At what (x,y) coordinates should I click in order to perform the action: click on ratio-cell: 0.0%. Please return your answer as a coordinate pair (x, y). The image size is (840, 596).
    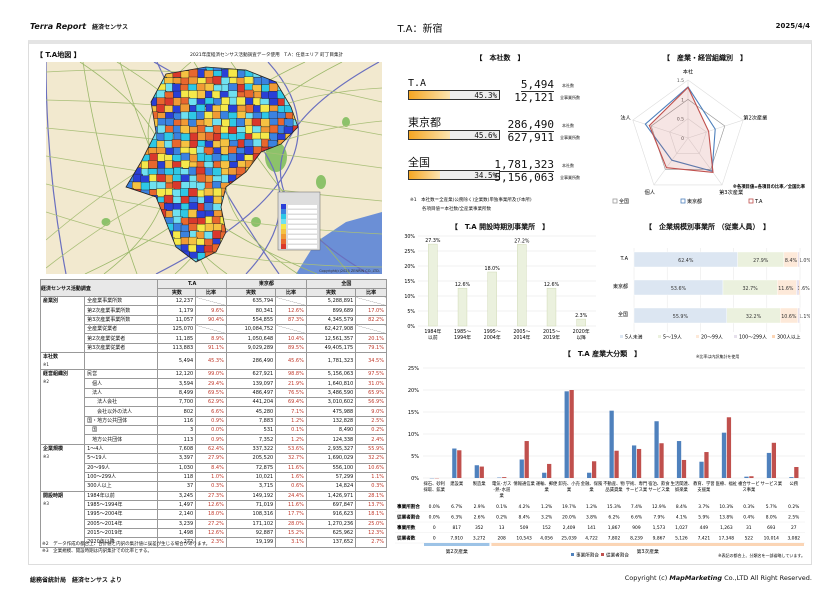
    Looking at the image, I should click on (211, 430).